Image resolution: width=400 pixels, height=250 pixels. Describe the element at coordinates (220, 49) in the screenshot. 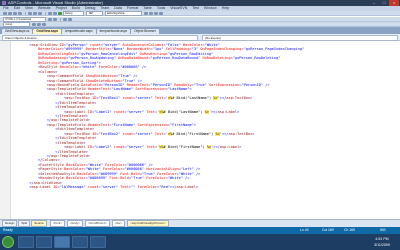

I see `code-token: OnPageIndexChanging` at that location.